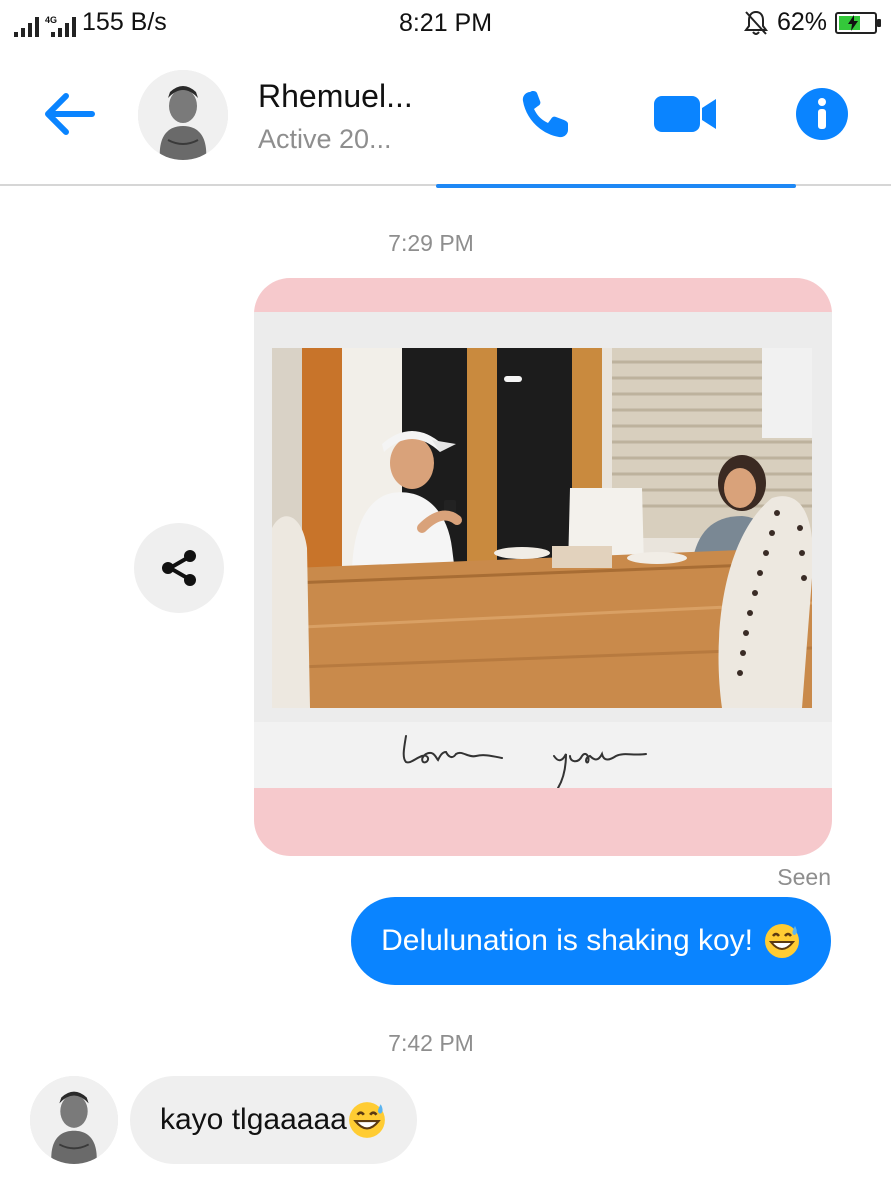 This screenshot has width=891, height=1200. Describe the element at coordinates (253, 1119) in the screenshot. I see `incoming-message-text: kayo tlgaaaaa` at that location.